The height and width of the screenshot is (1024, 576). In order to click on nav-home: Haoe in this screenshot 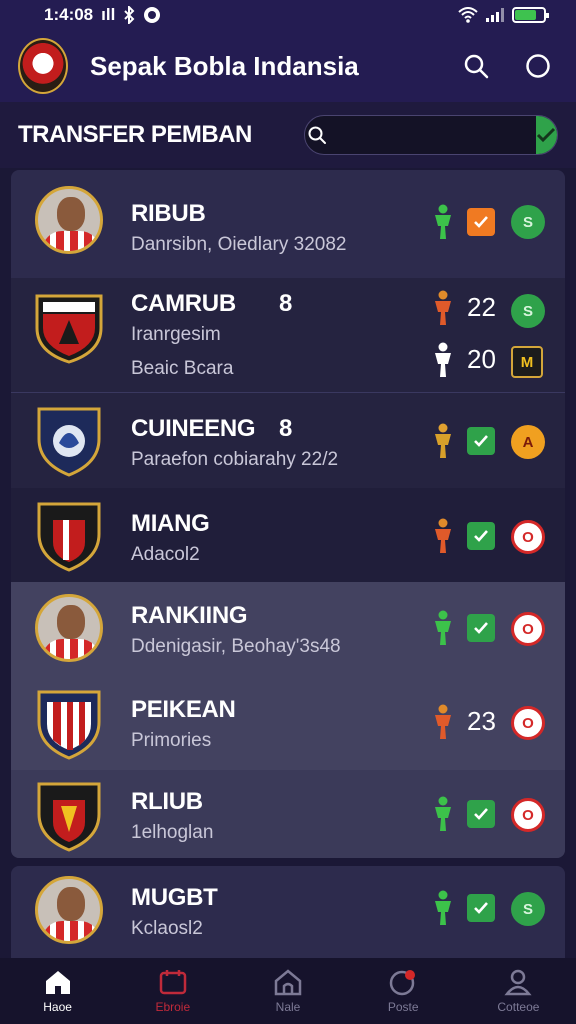, I will do `click(57, 991)`.